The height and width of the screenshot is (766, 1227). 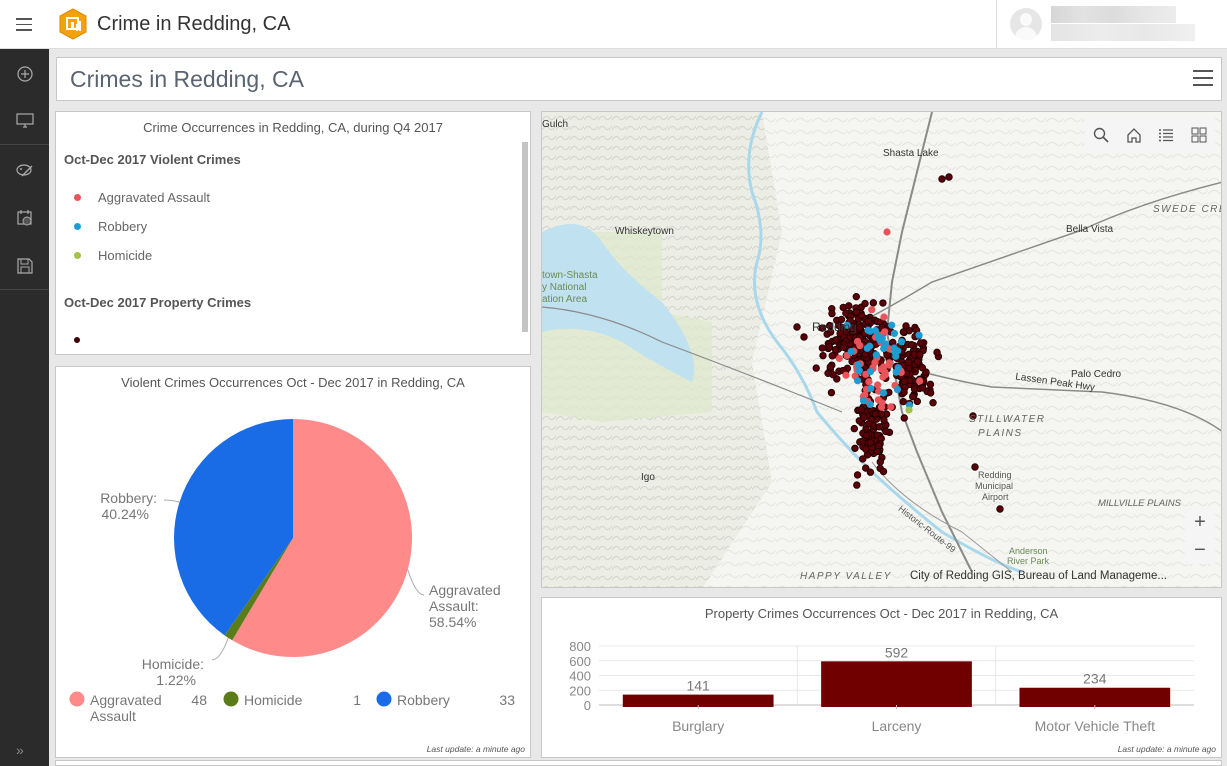 I want to click on add-icon, so click(x=25, y=74).